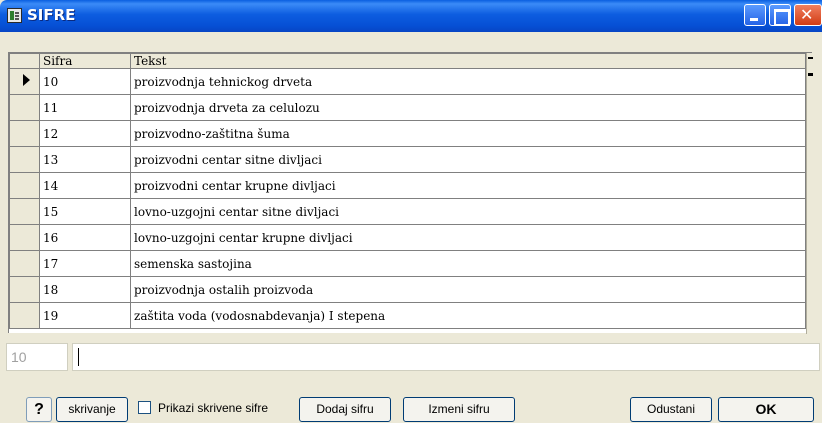 Image resolution: width=822 pixels, height=423 pixels. What do you see at coordinates (459, 409) in the screenshot?
I see `edit-code-button: Izmeni sifru` at bounding box center [459, 409].